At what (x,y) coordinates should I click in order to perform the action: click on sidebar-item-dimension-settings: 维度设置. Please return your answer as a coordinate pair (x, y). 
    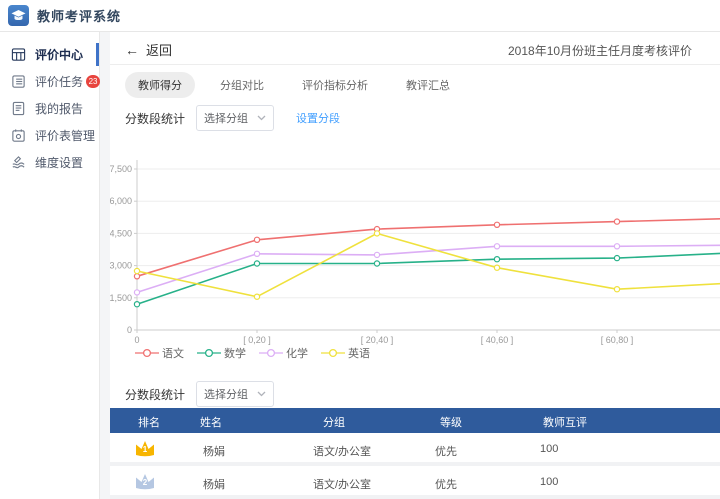
    Looking at the image, I should click on (49, 162).